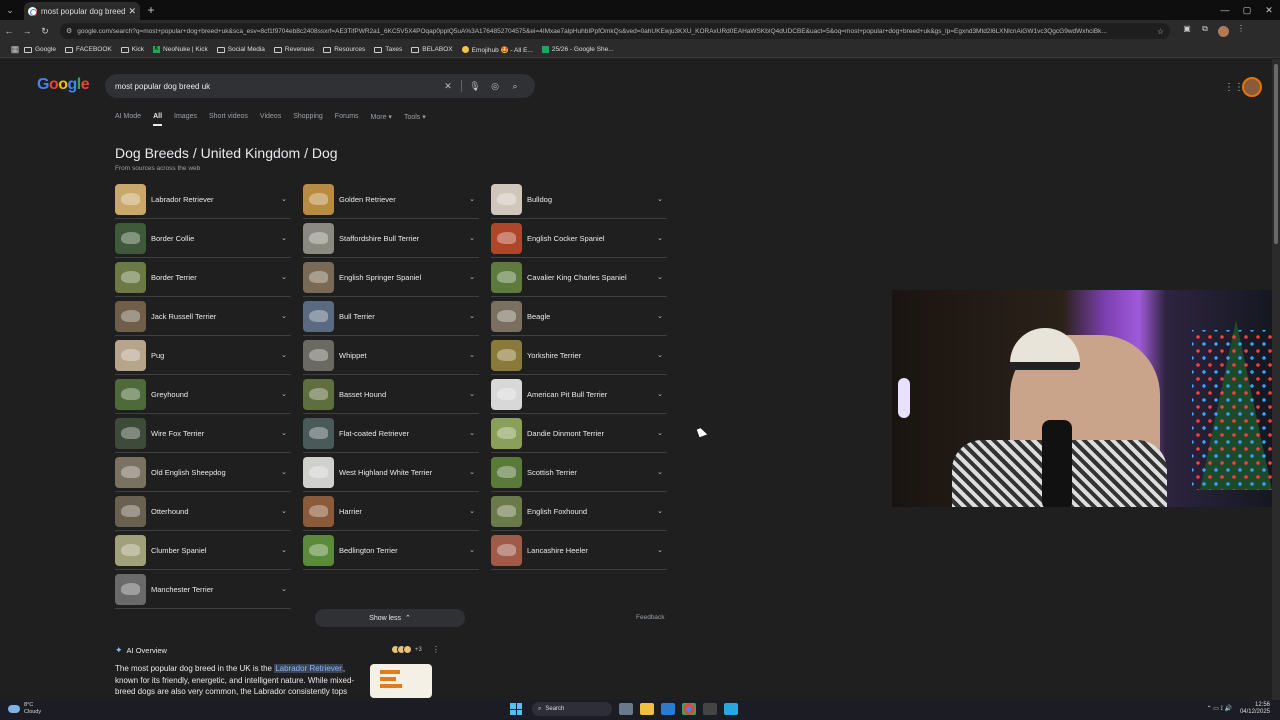  I want to click on bookmark-taxes: Taxes, so click(388, 49).